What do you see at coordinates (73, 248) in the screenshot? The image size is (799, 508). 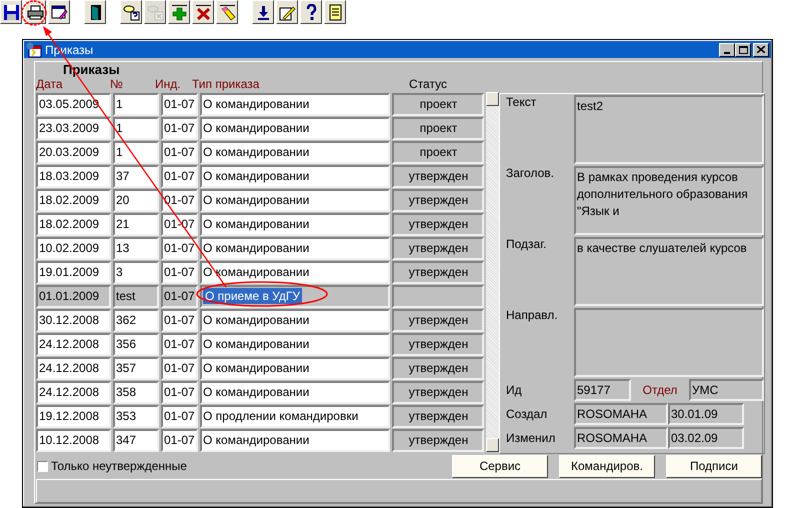 I see `table-cell: 10.02.2009` at bounding box center [73, 248].